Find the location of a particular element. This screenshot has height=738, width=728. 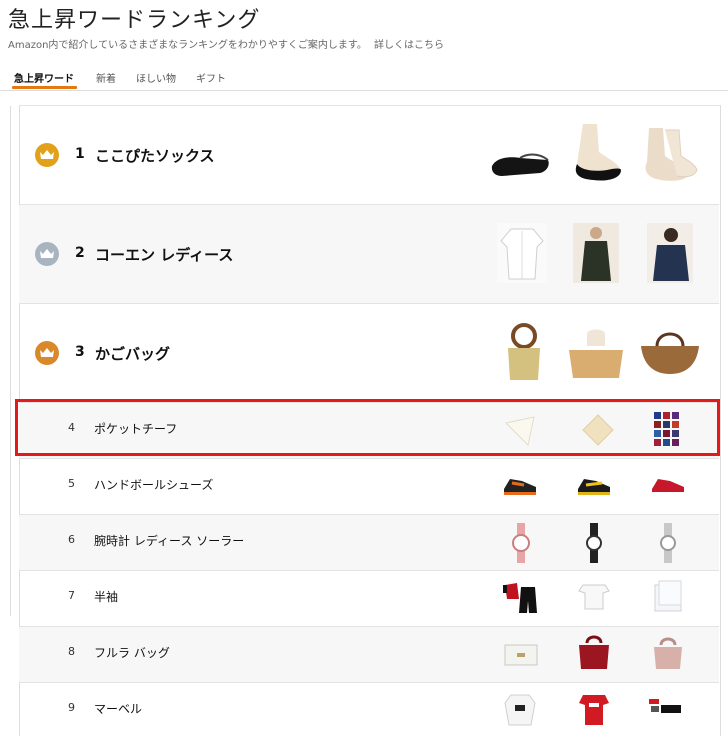

white-sweatshirt-thumbnail is located at coordinates (520, 711).